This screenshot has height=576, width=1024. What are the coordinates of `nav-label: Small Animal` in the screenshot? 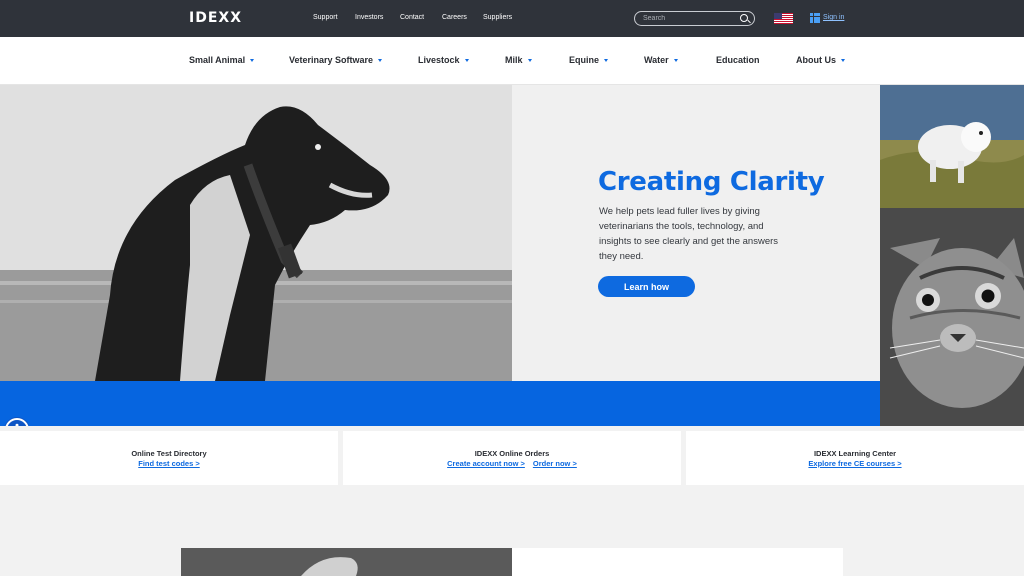 It's located at (217, 60).